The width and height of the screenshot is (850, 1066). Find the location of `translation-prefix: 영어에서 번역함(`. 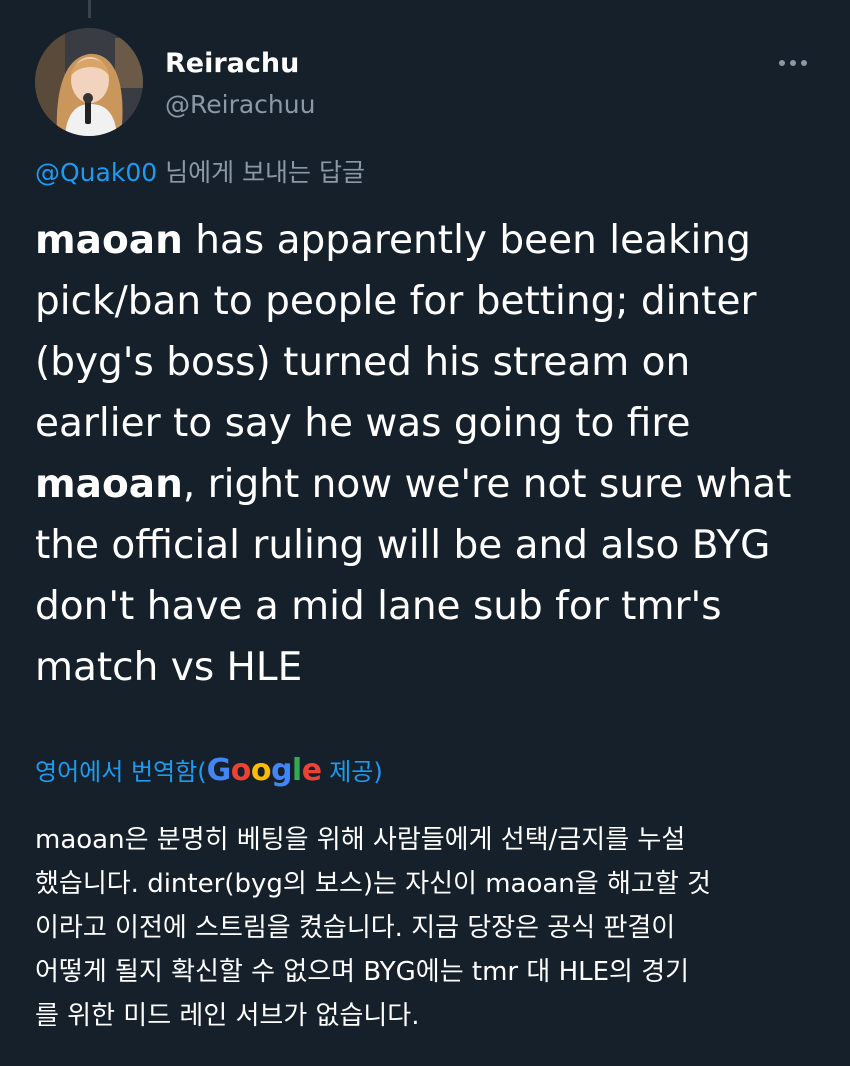

translation-prefix: 영어에서 번역함( is located at coordinates (121, 772).